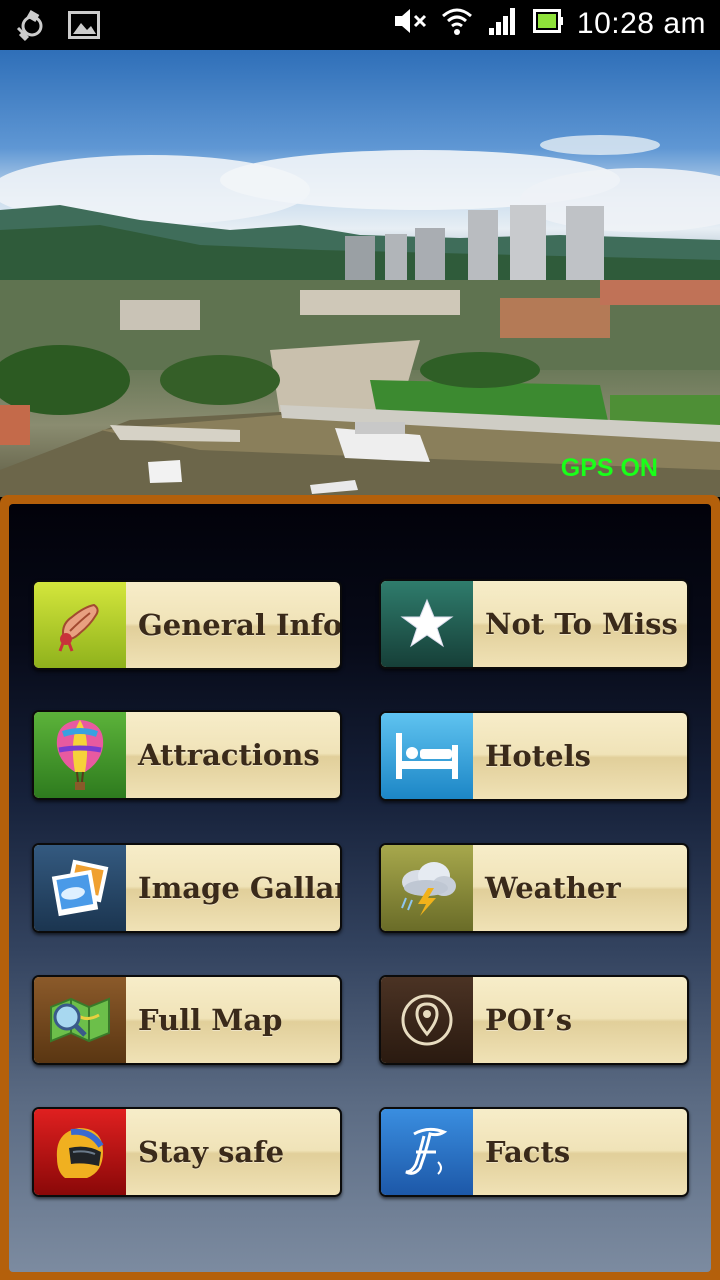 The image size is (720, 1280). Describe the element at coordinates (457, 23) in the screenshot. I see `wifi-icon` at that location.